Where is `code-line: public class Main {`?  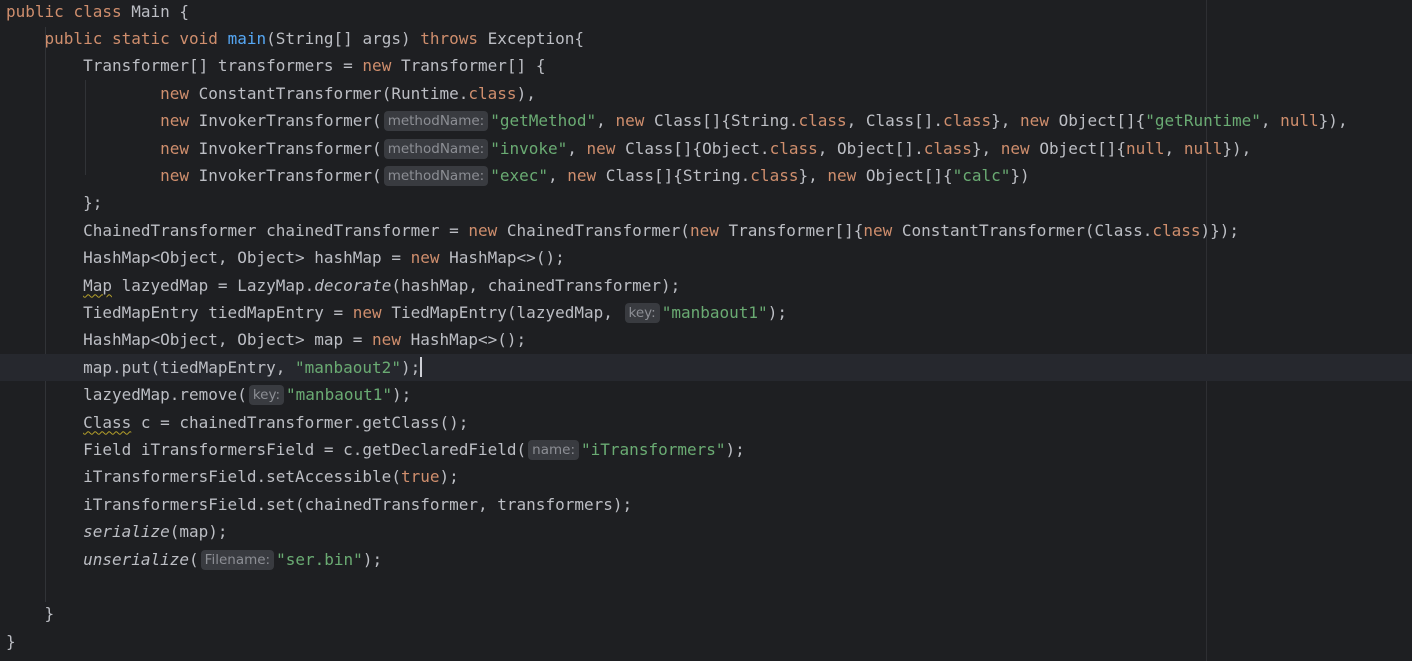
code-line: public class Main { is located at coordinates (94, 12).